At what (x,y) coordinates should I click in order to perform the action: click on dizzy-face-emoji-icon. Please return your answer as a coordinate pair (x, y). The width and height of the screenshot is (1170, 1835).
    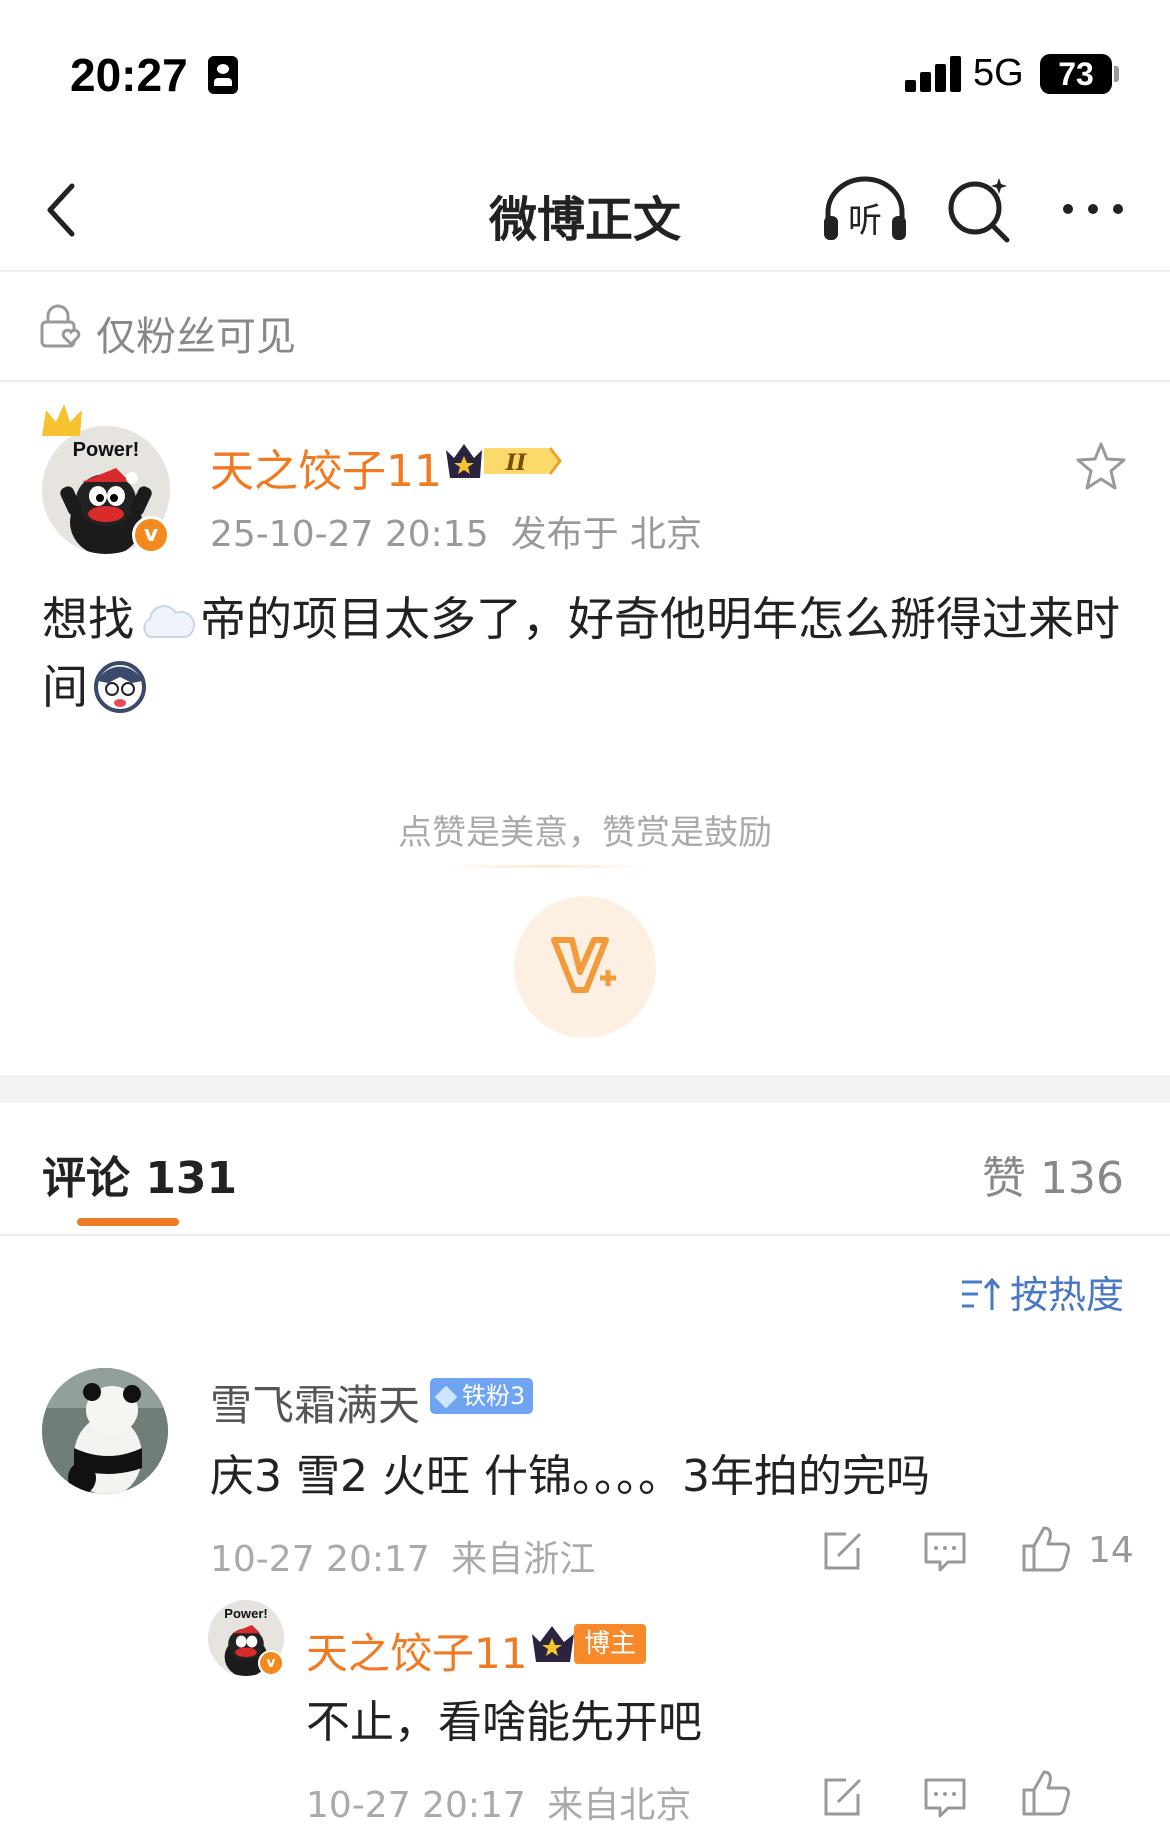
    Looking at the image, I should click on (120, 687).